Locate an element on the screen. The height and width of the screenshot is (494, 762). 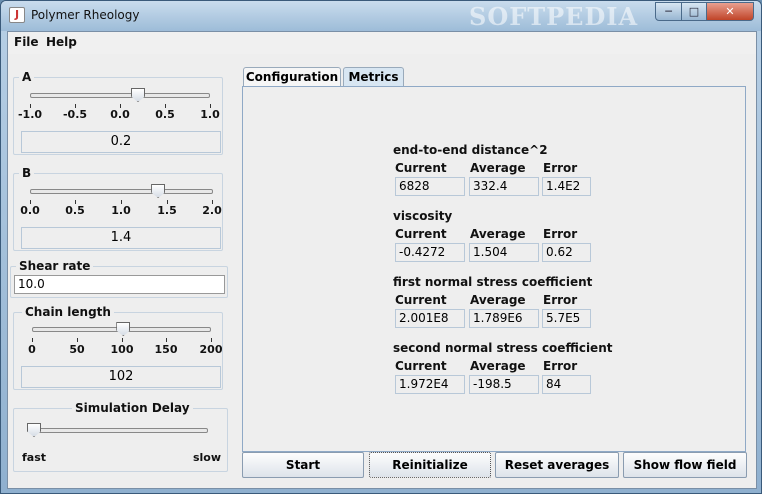
shear-rate-input: 10.0 is located at coordinates (119, 284).